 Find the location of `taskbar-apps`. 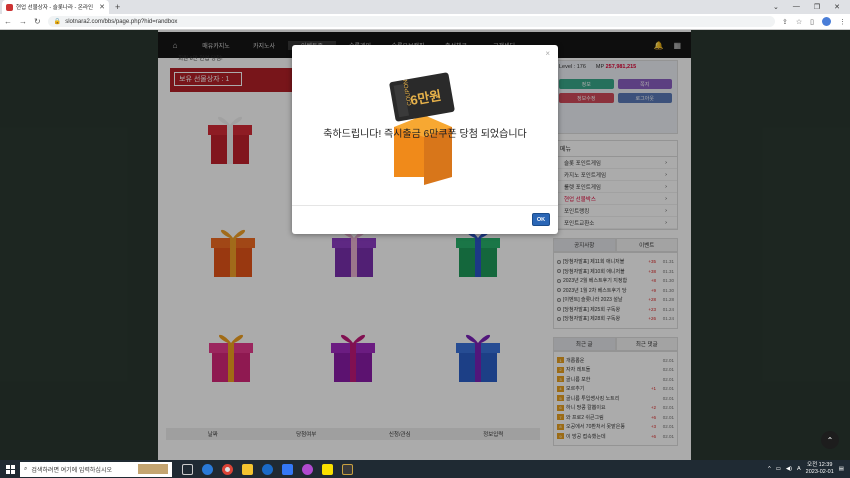

taskbar-apps is located at coordinates (267, 469).